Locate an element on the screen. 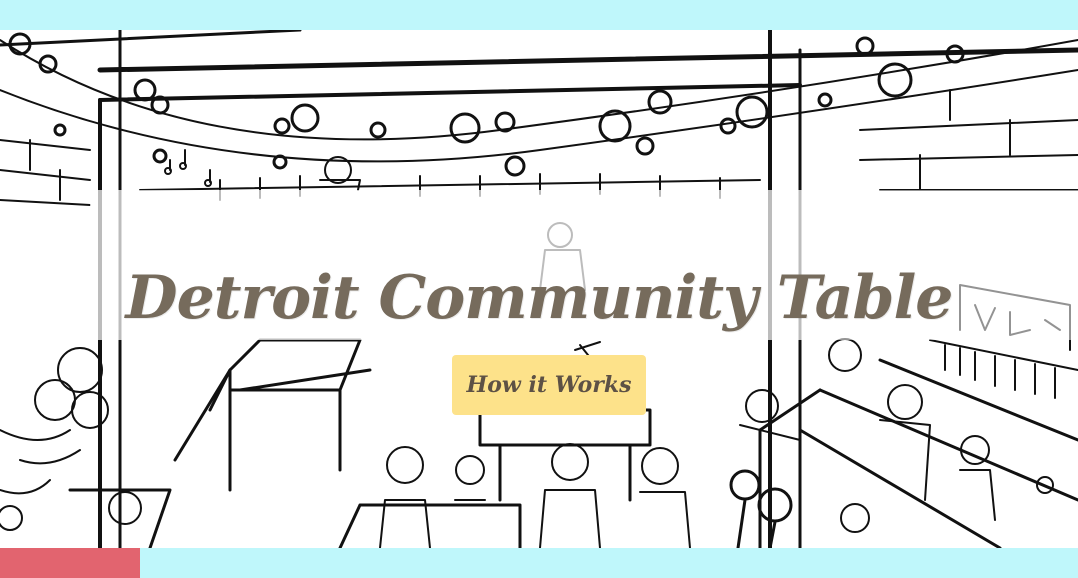 This screenshot has height=578, width=1078. shrubs-left is located at coordinates (54, 421).